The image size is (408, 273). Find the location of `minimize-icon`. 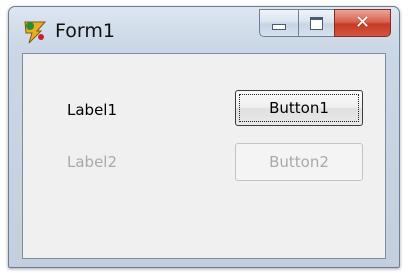

minimize-icon is located at coordinates (279, 27).